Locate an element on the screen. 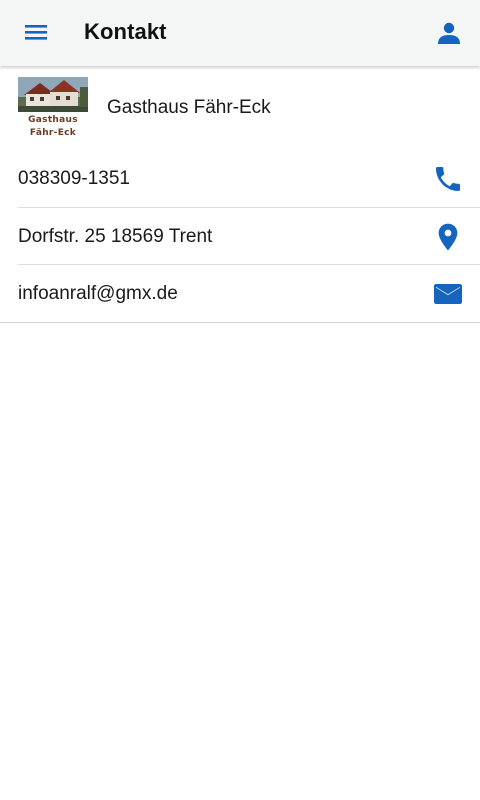 This screenshot has height=800, width=480. person-icon is located at coordinates (449, 33).